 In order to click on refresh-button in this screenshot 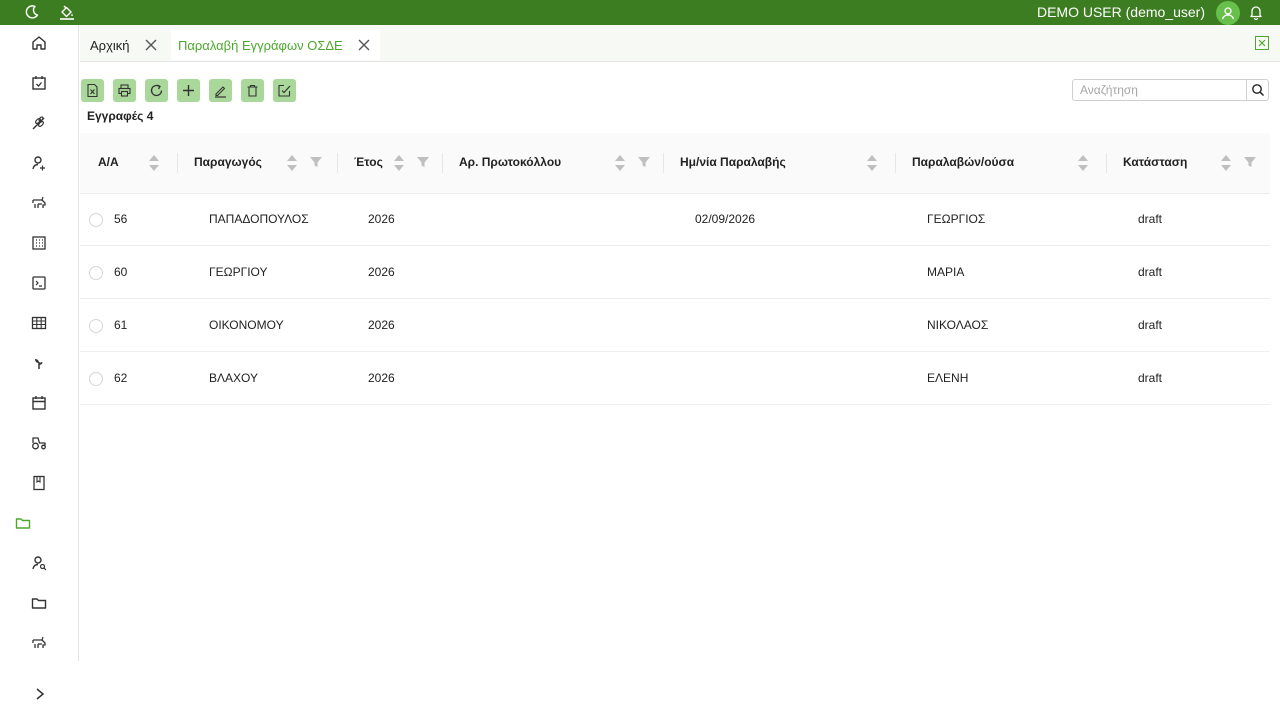, I will do `click(156, 90)`.